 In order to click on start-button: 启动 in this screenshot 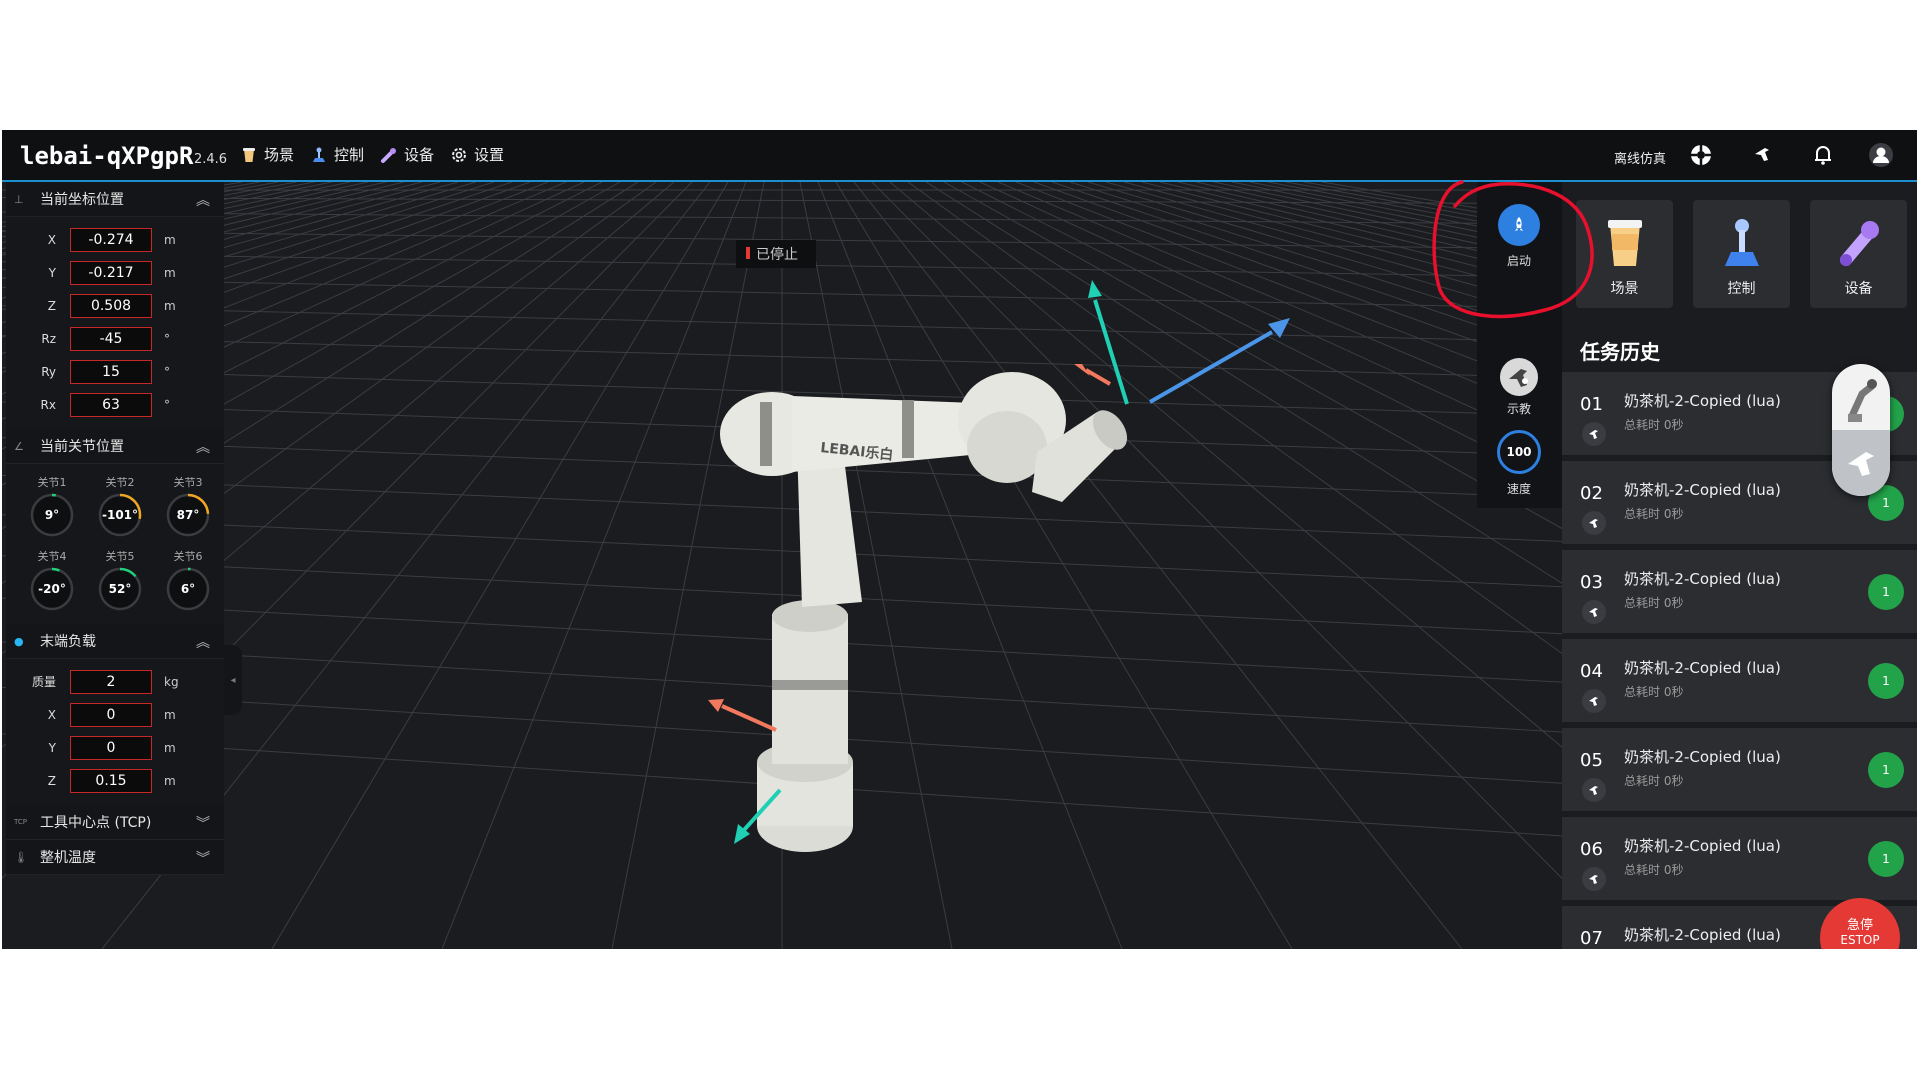, I will do `click(1519, 236)`.